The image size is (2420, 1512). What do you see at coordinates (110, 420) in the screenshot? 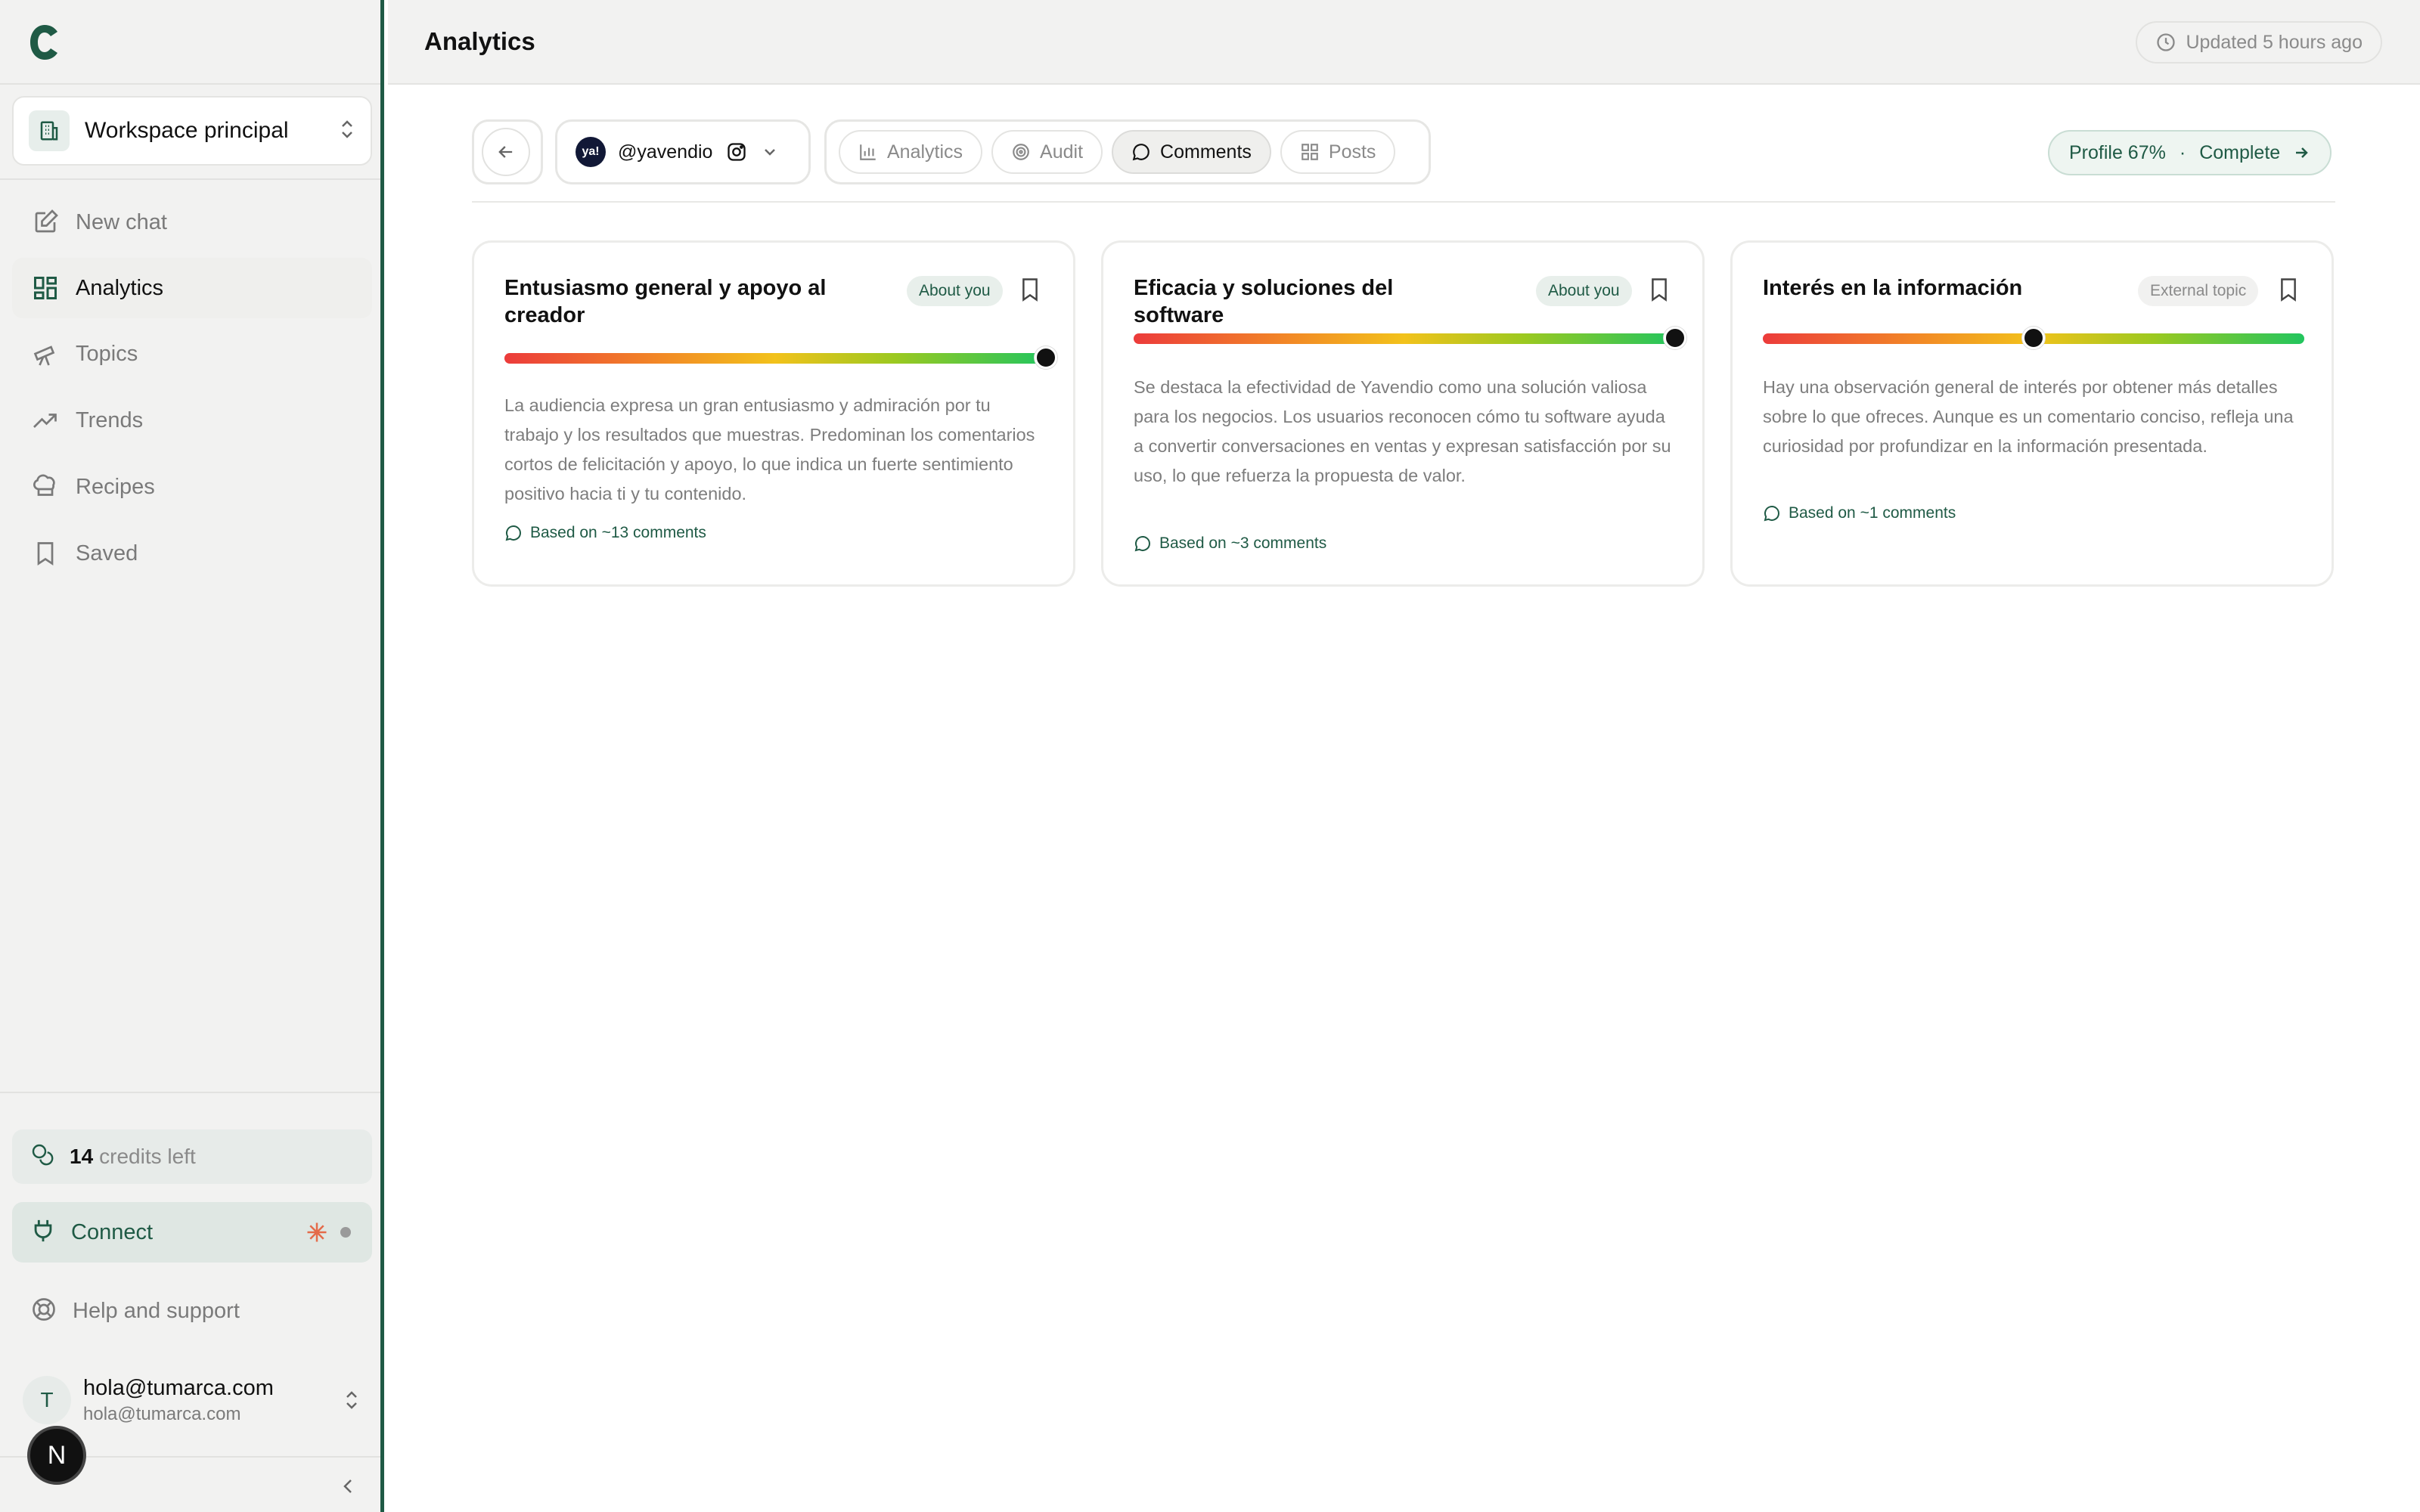
I see `sidebar-item-label: Trends` at bounding box center [110, 420].